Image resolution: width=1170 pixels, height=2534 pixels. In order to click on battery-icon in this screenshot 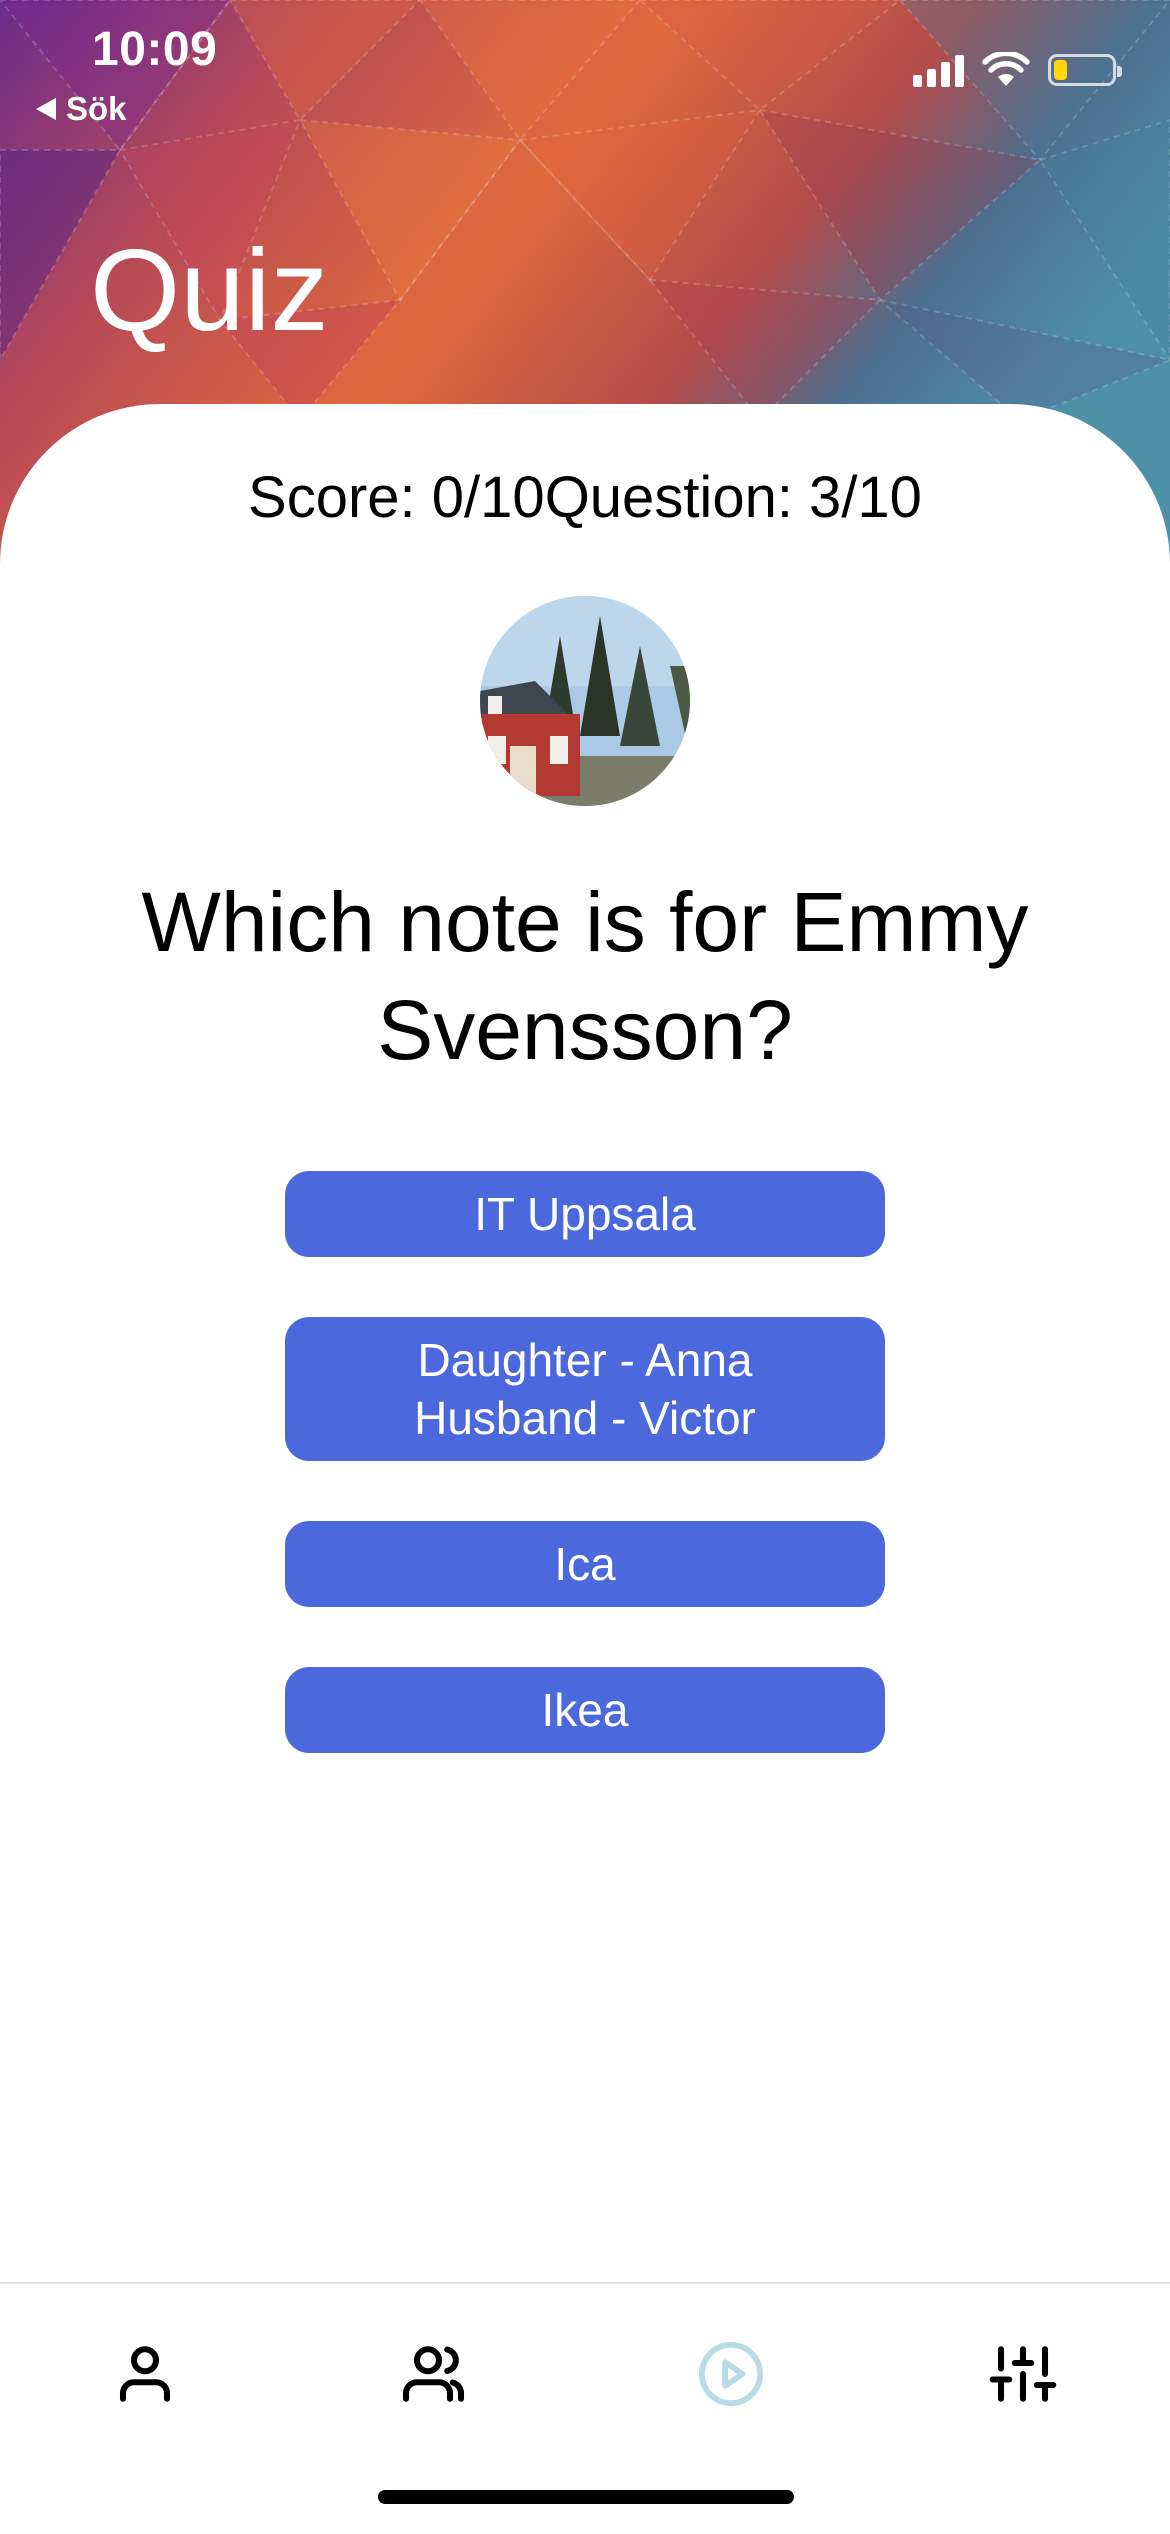, I will do `click(1085, 70)`.